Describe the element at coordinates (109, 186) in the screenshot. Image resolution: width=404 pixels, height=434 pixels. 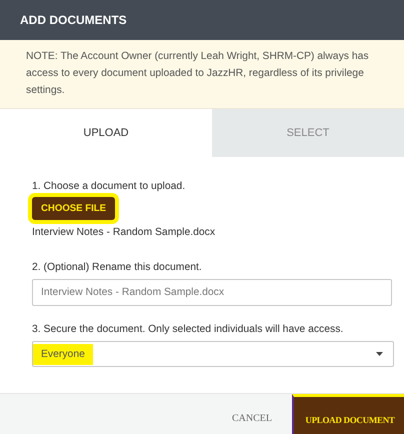
I see `step-label: 1. Choose a document to upload.` at that location.